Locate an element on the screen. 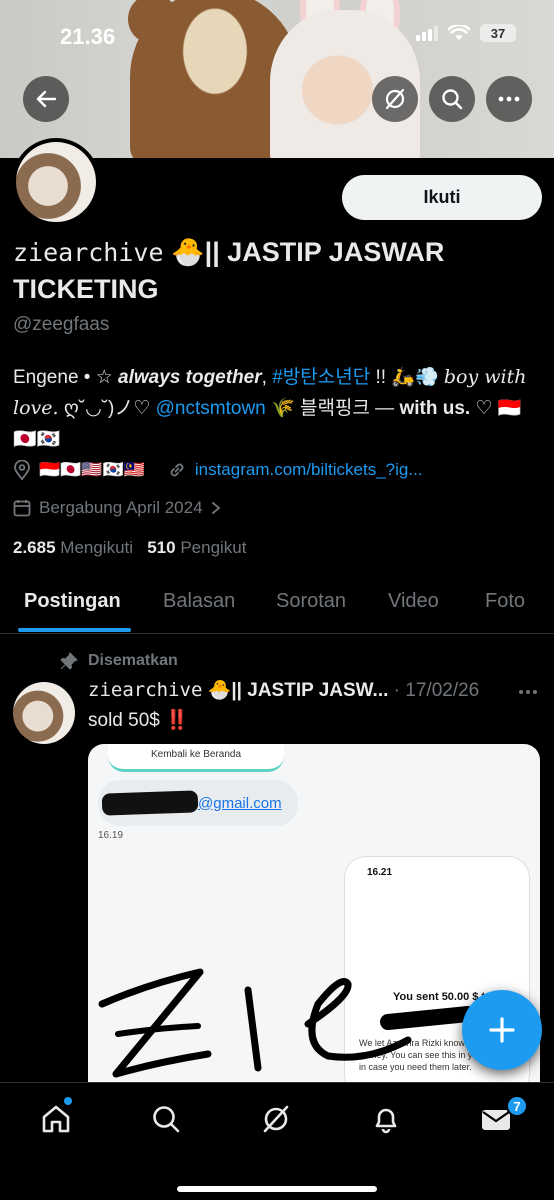  pin-icon is located at coordinates (69, 661).